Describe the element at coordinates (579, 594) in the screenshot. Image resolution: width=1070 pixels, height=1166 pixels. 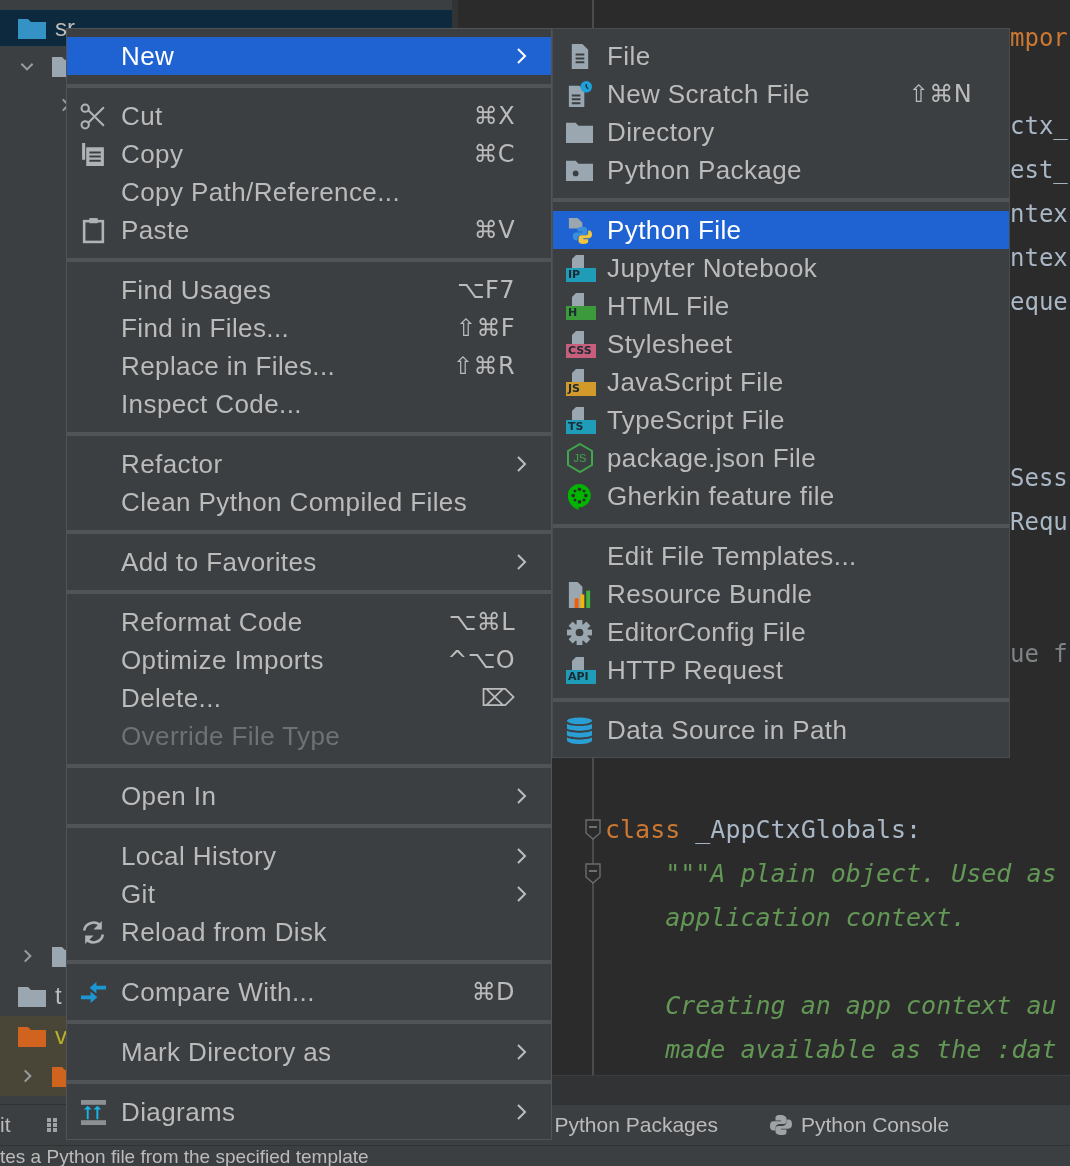
I see `bar-chart-file-icon` at that location.